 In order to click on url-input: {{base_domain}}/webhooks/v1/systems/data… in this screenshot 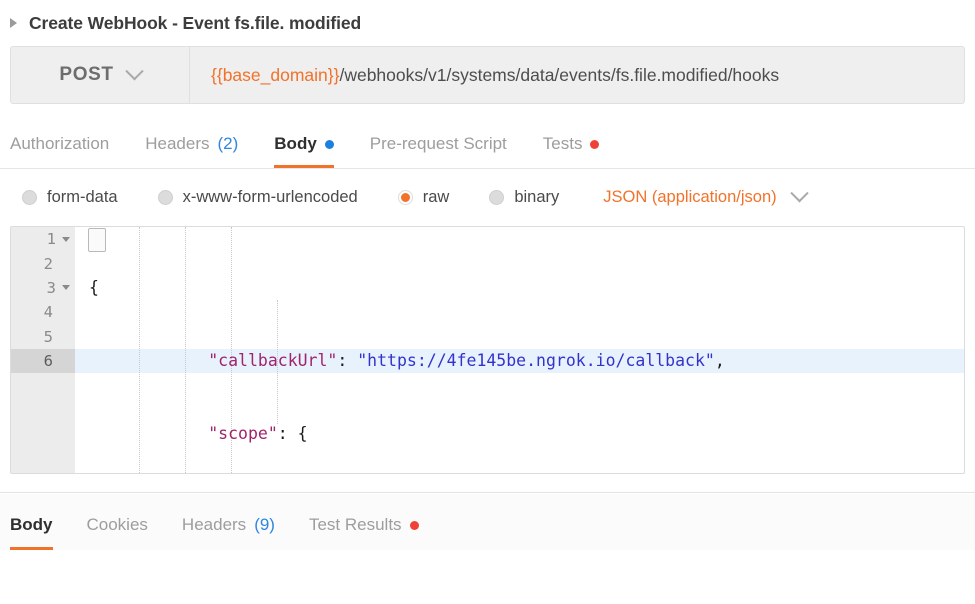, I will do `click(577, 75)`.